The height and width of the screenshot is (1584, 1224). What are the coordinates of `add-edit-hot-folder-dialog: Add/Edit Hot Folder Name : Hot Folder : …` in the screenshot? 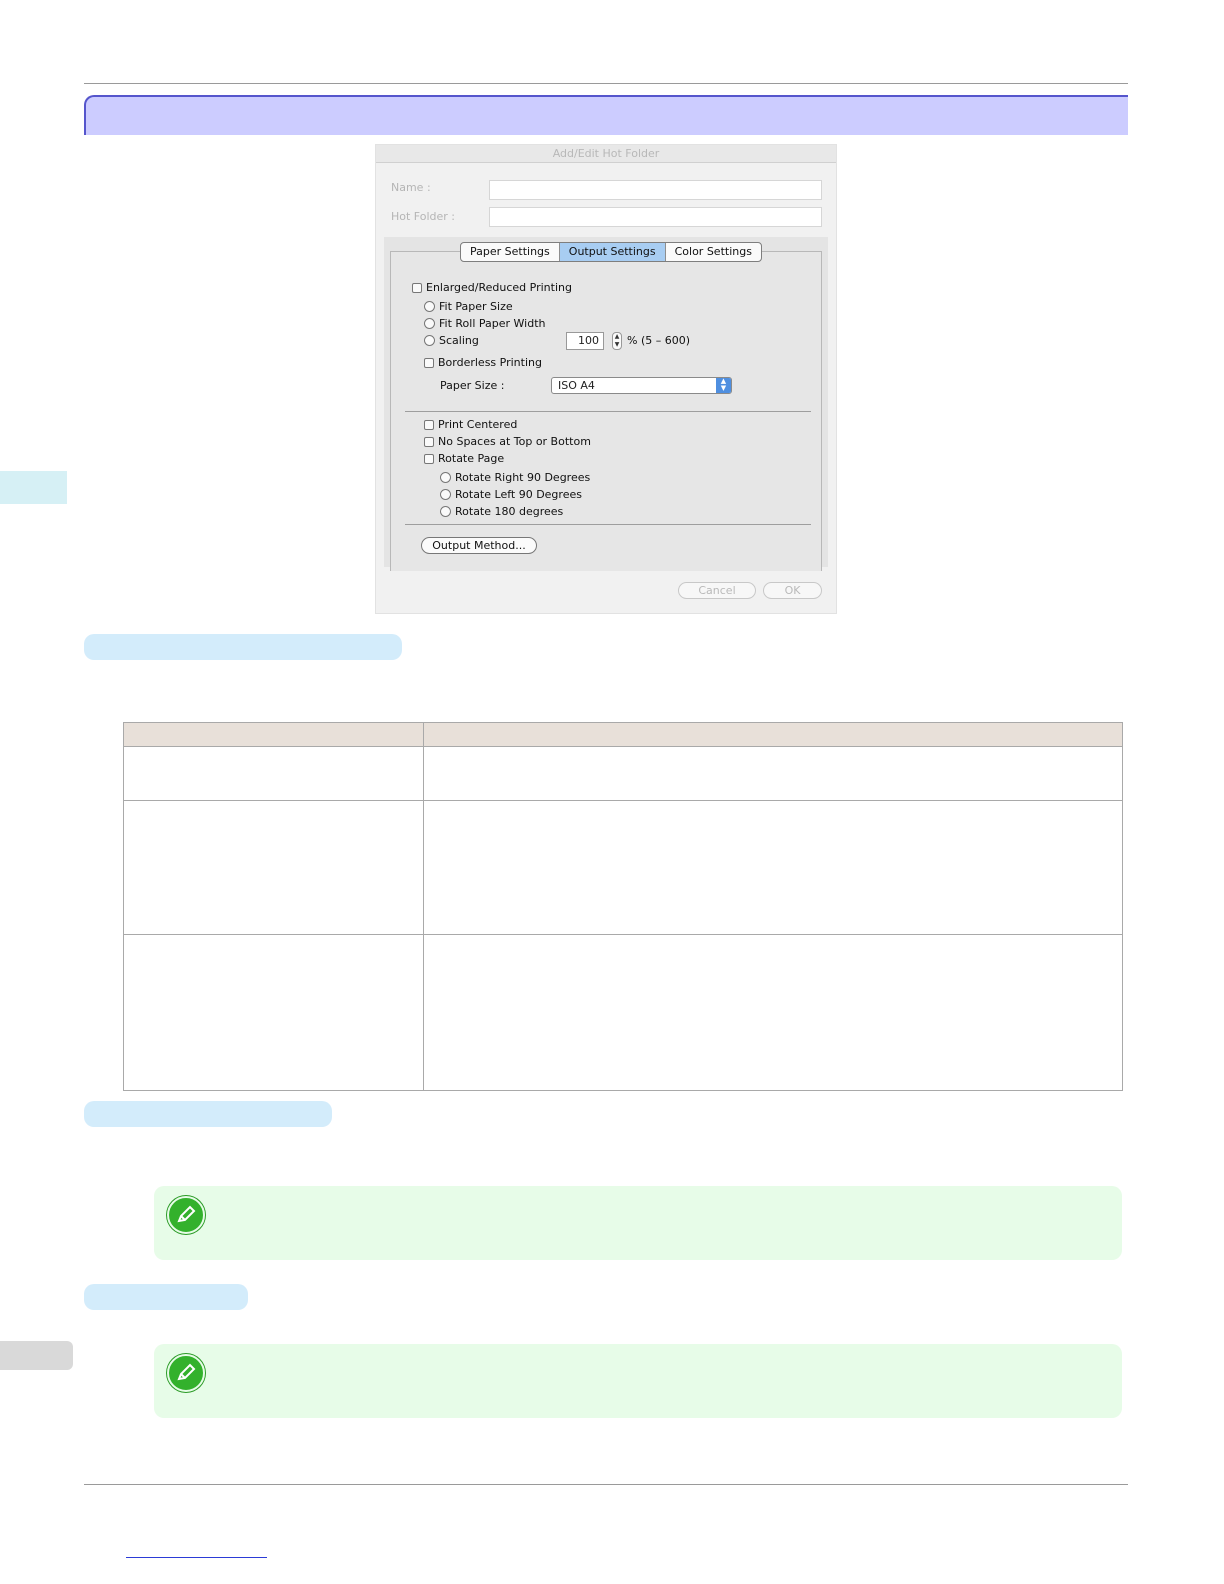 It's located at (606, 379).